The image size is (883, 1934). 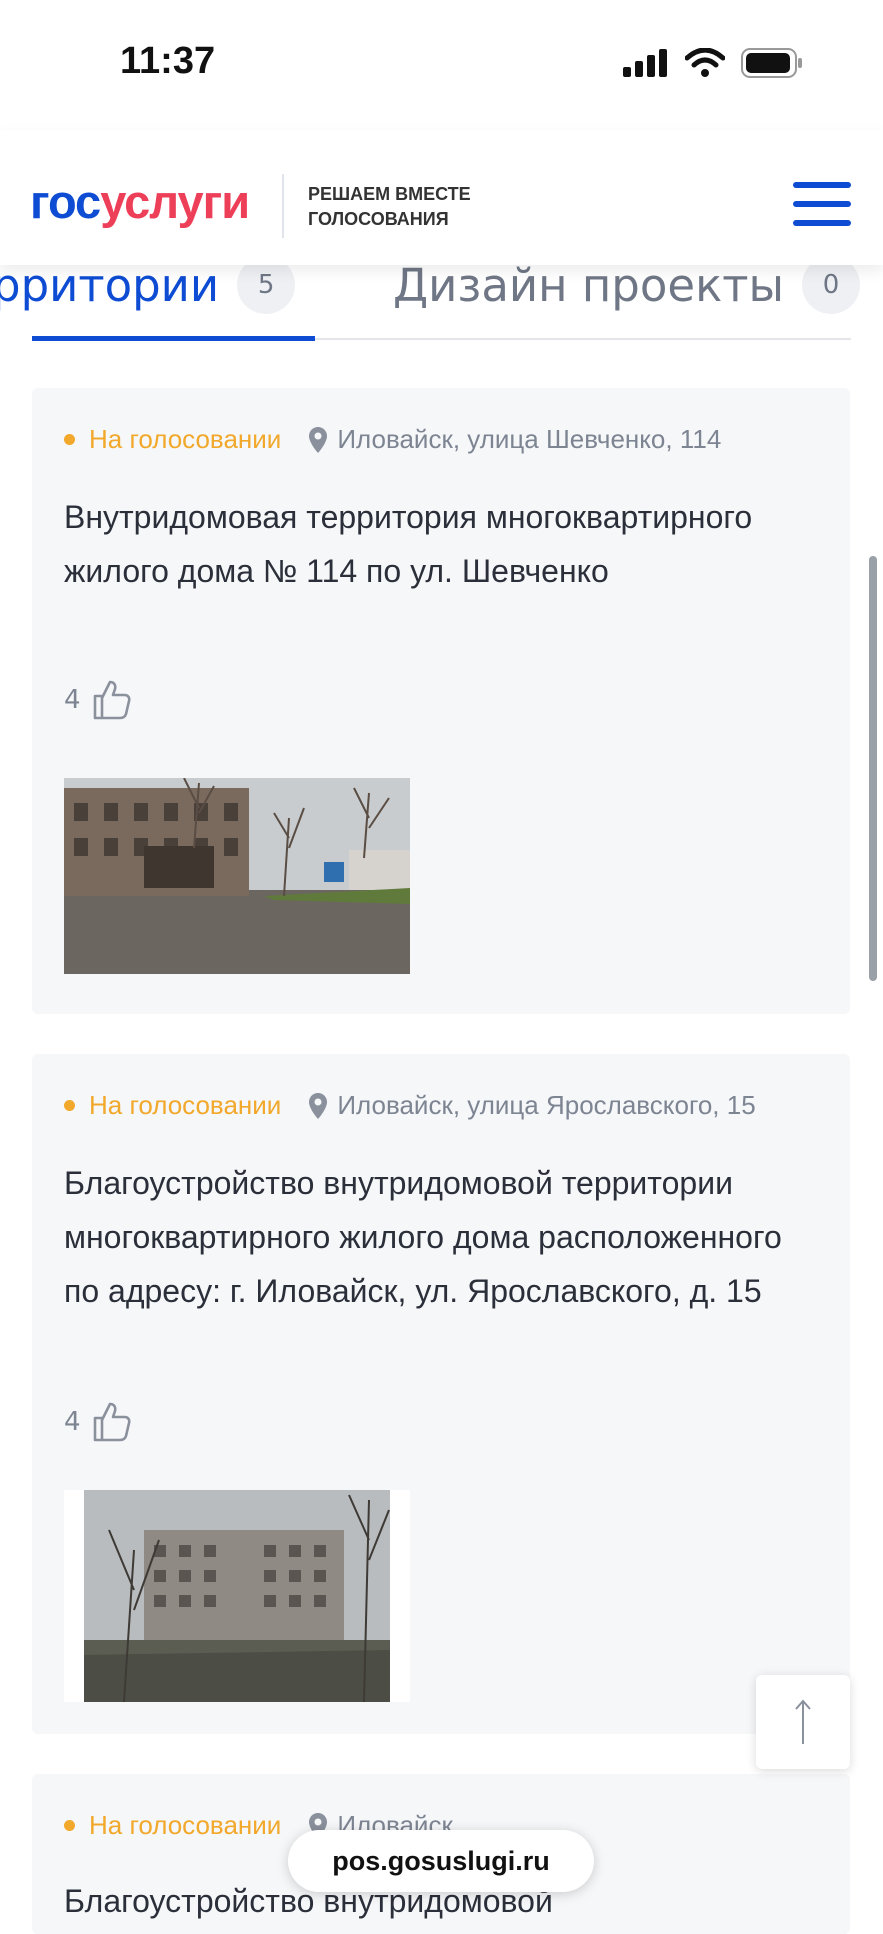 I want to click on active-tab-indicator, so click(x=173, y=338).